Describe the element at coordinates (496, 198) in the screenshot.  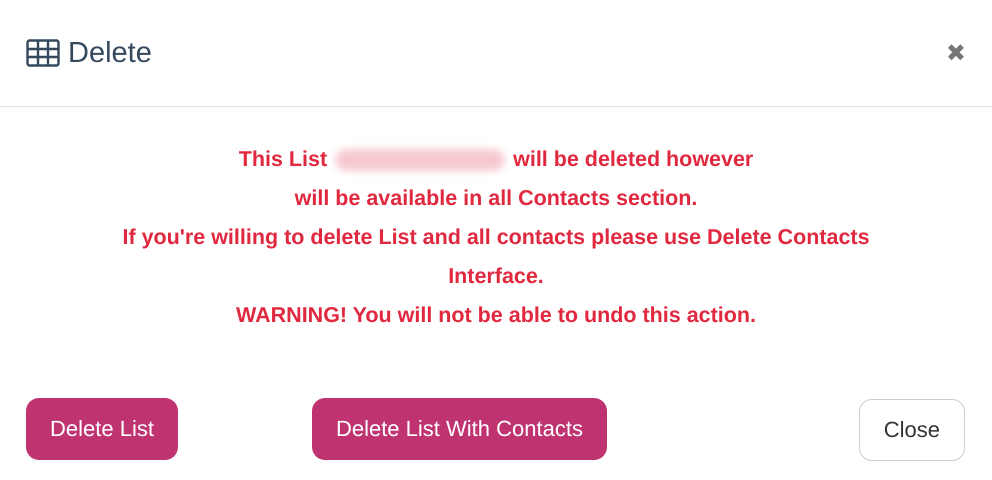
I see `message-text: will be available in all Contacts section.` at that location.